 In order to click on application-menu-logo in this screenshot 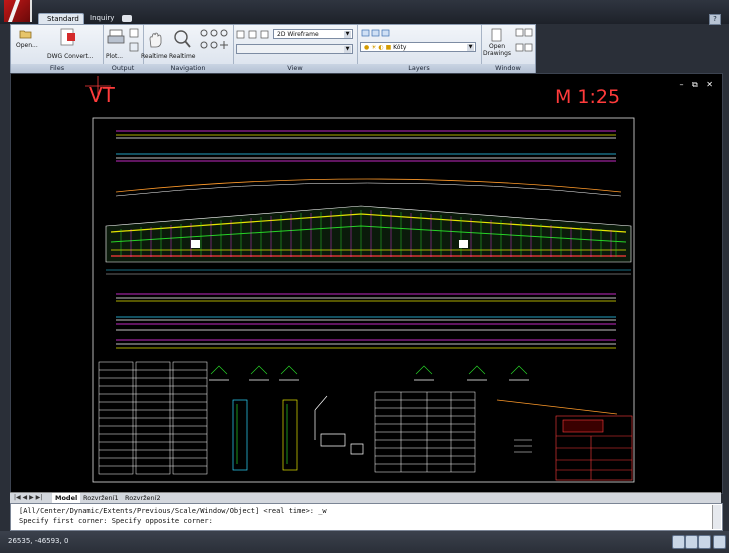, I will do `click(18, 11)`.